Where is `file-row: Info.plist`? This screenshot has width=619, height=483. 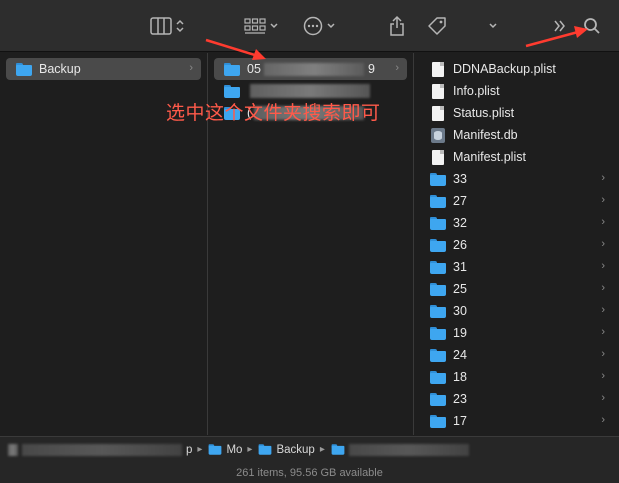
file-row: Info.plist is located at coordinates (516, 91).